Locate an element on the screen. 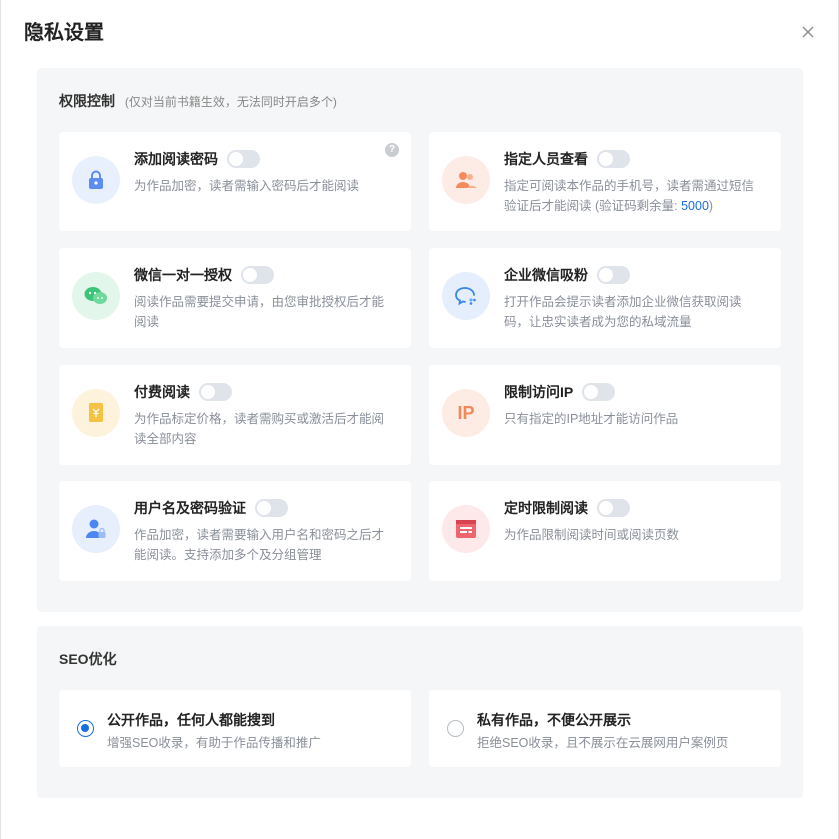 The height and width of the screenshot is (839, 839). paid-book-icon is located at coordinates (96, 413).